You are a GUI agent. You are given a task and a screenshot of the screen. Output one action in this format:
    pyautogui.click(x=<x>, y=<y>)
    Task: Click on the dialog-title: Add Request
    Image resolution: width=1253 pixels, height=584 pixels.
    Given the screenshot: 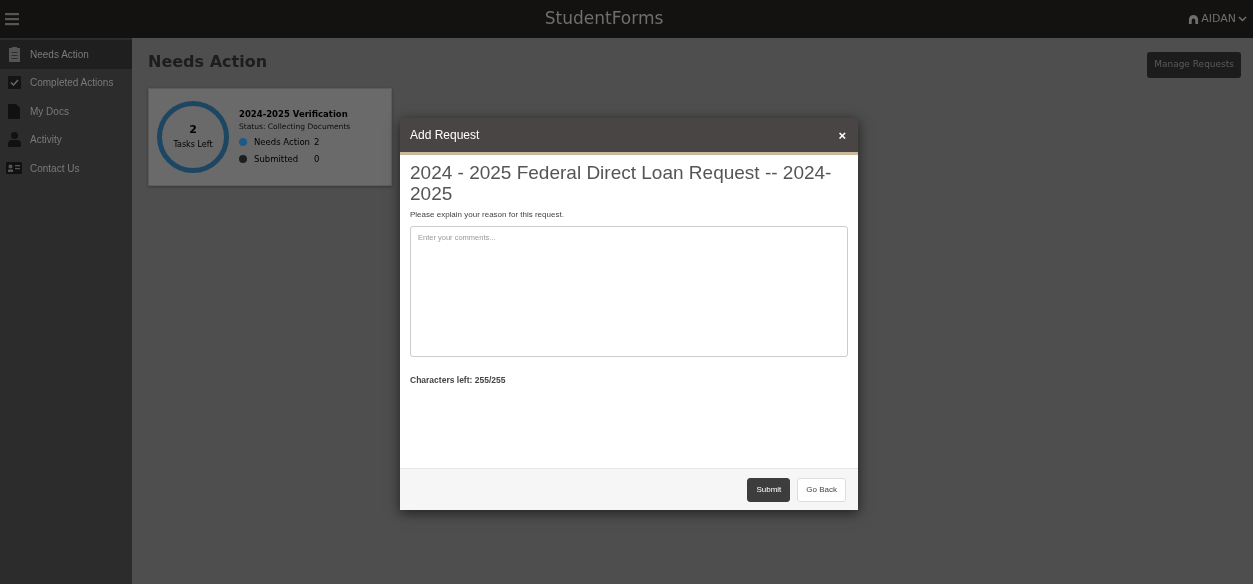 What is the action you would take?
    pyautogui.click(x=445, y=135)
    